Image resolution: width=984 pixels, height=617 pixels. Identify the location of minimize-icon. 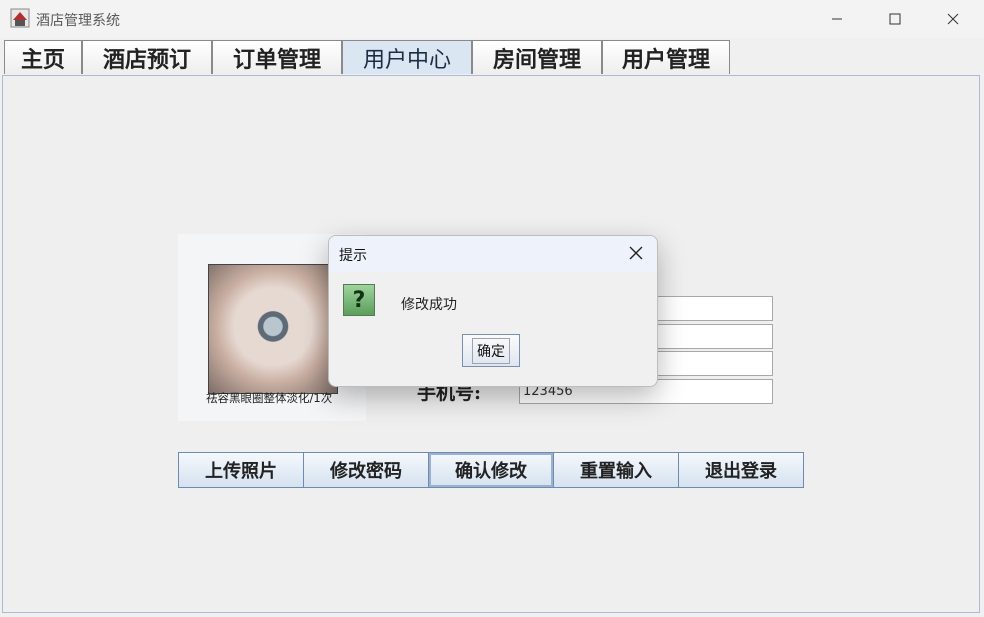
(837, 19).